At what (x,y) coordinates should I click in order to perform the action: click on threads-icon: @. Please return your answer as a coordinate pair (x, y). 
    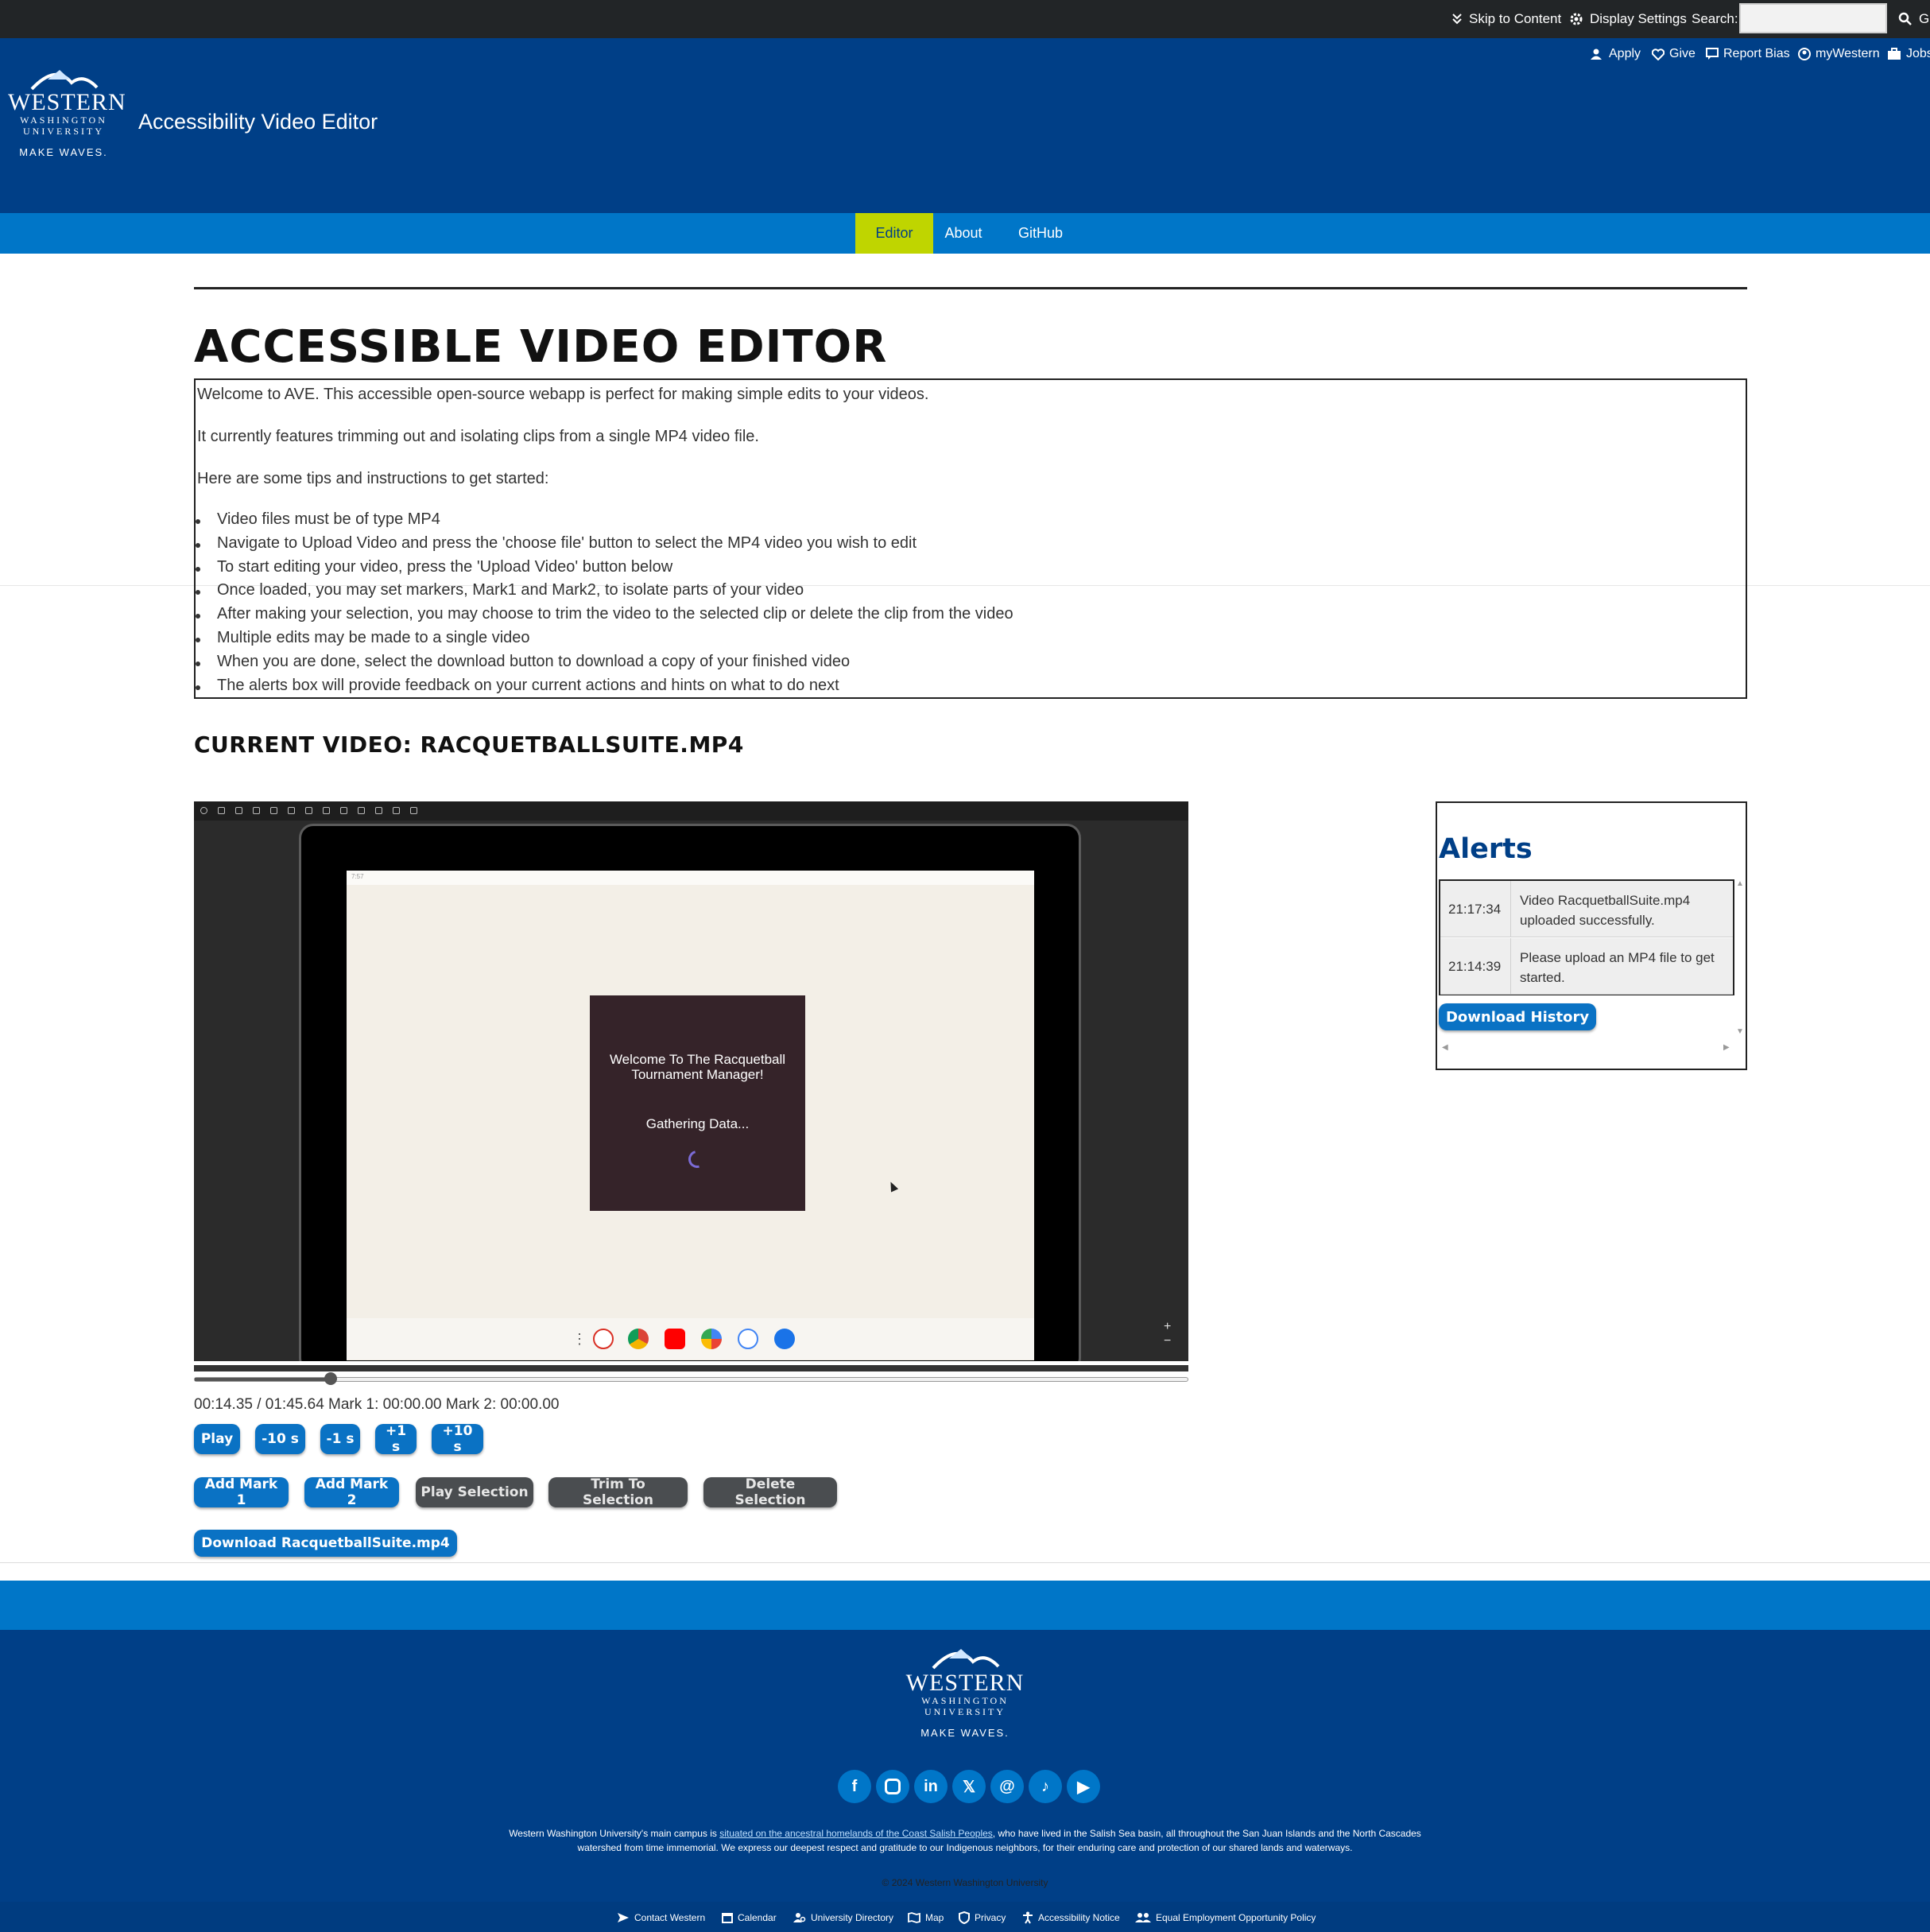
    Looking at the image, I should click on (1007, 1786).